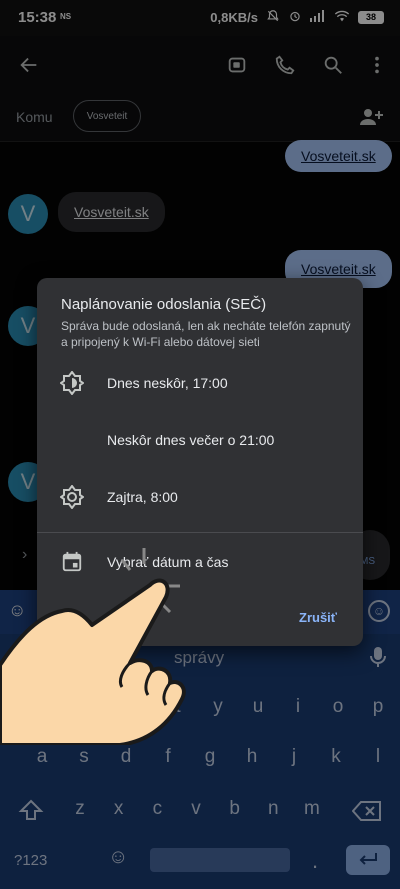 The image size is (400, 889). Describe the element at coordinates (72, 383) in the screenshot. I see `brightness-icon` at that location.